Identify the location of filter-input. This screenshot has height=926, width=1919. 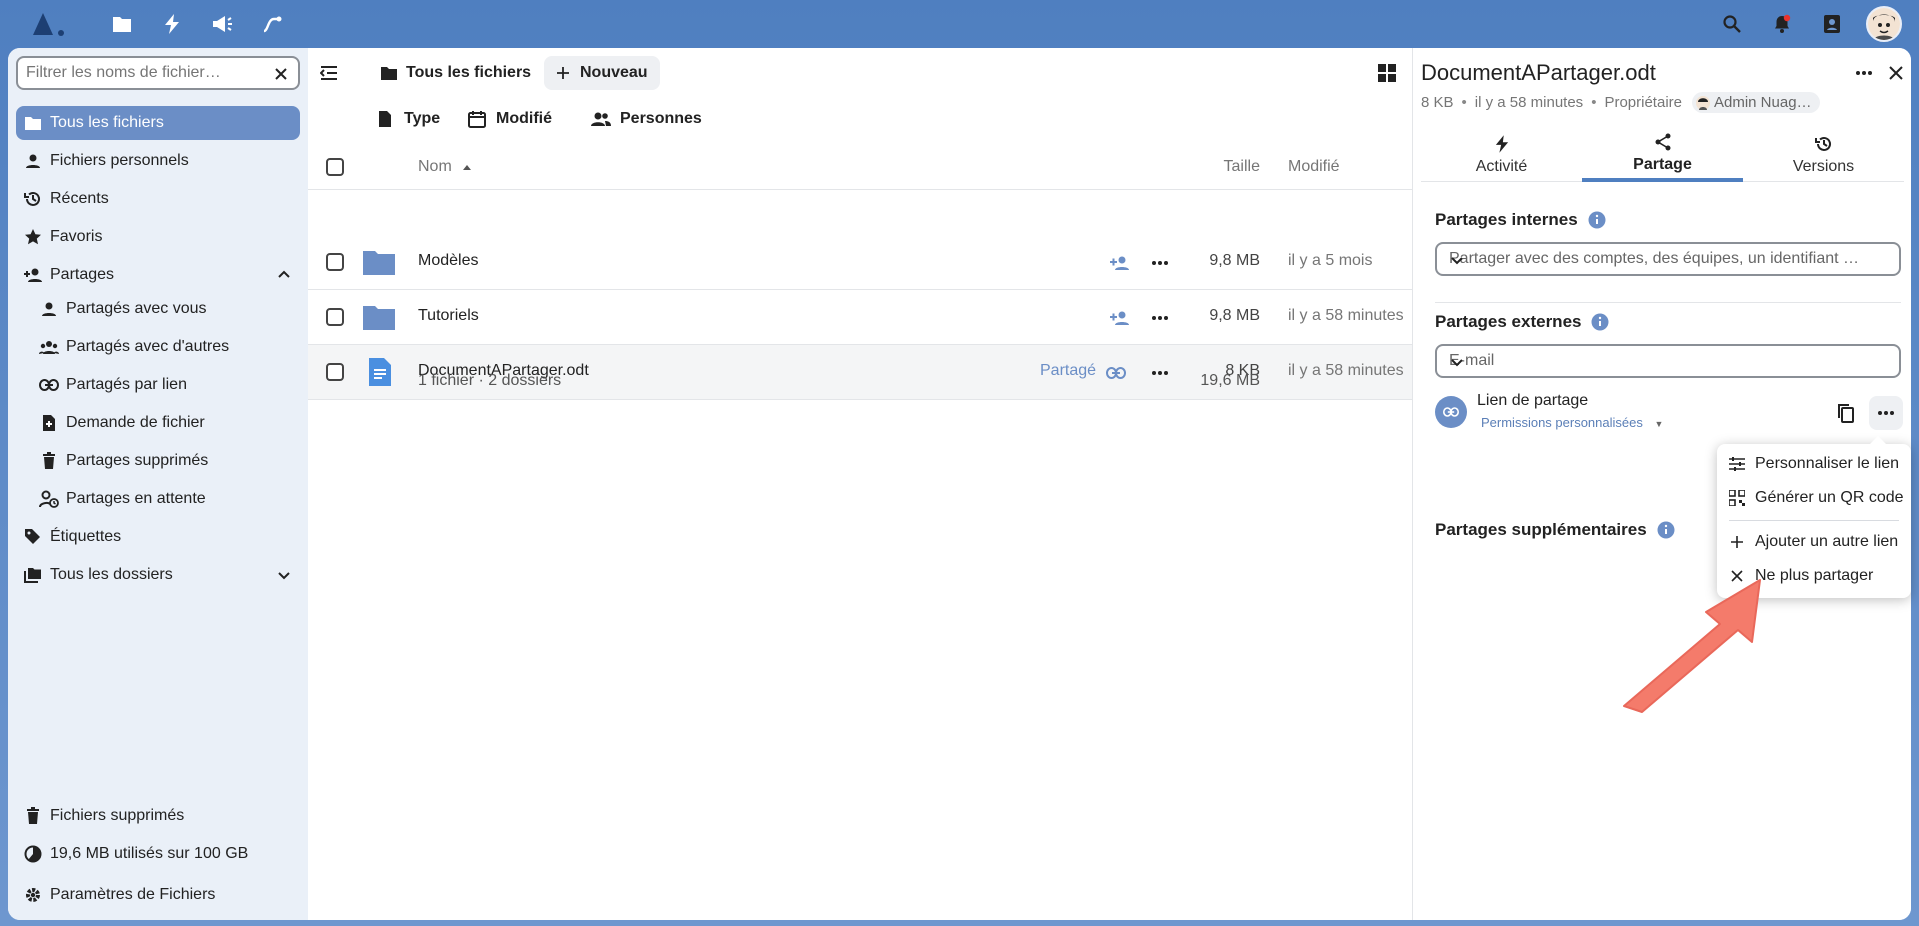
(146, 73).